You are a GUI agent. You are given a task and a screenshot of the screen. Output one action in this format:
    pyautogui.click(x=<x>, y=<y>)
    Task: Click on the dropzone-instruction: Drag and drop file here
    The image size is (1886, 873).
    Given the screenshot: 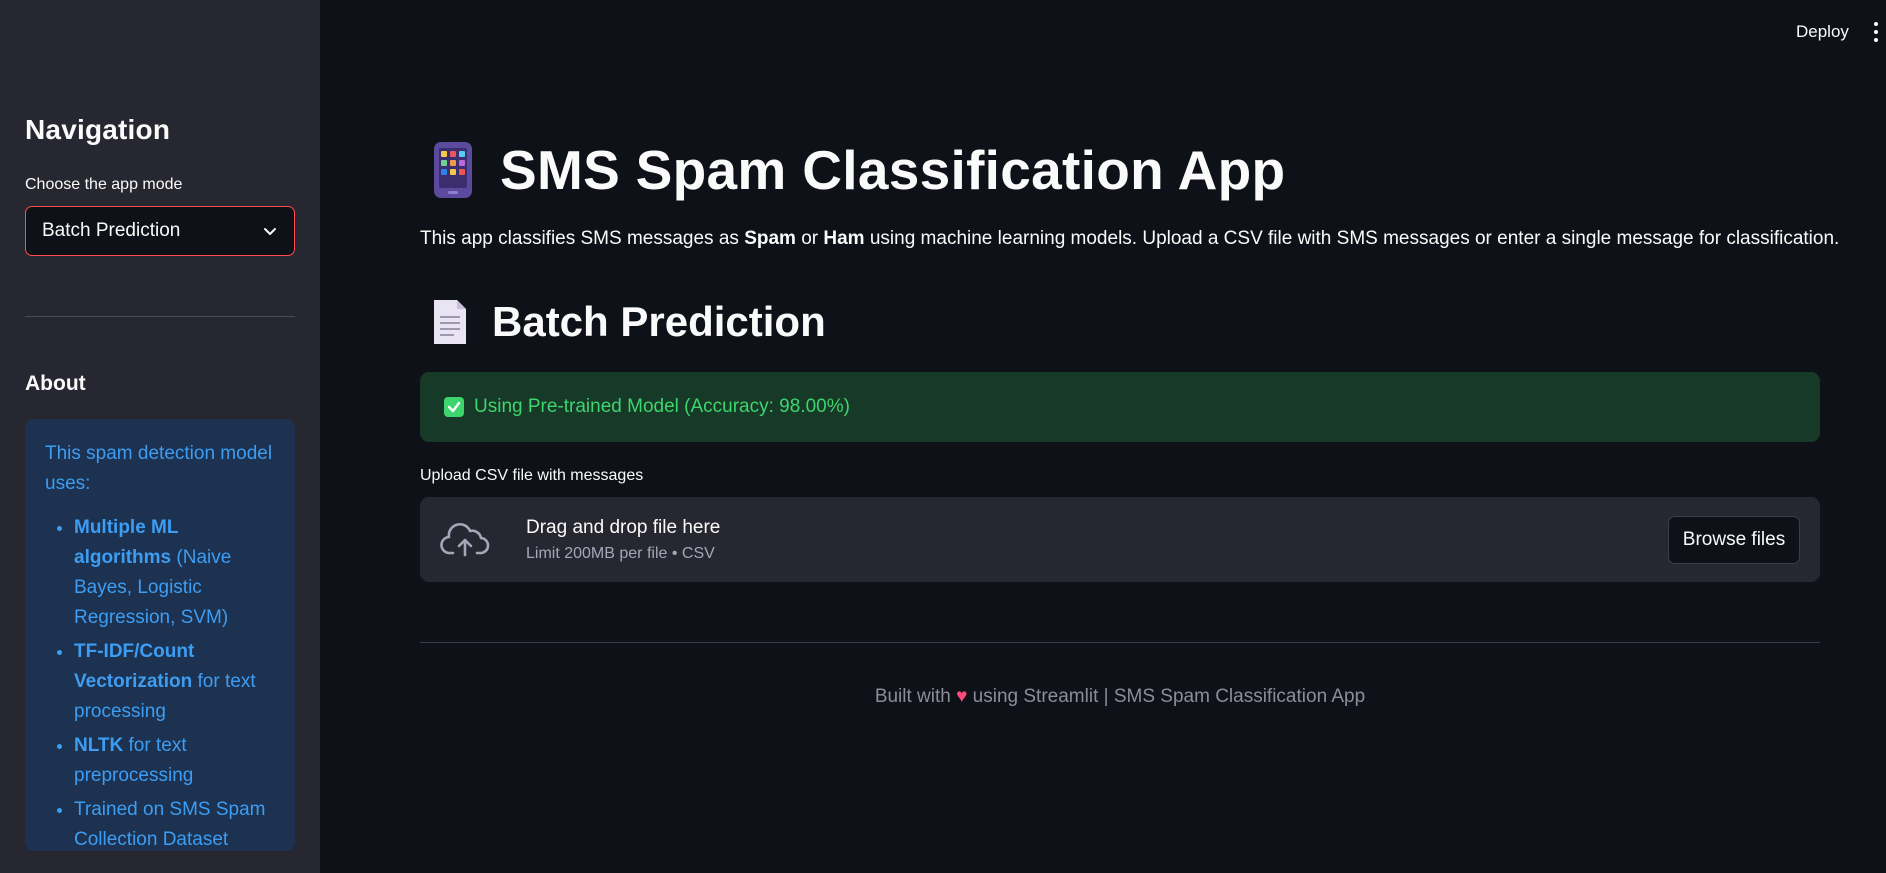 What is the action you would take?
    pyautogui.click(x=623, y=527)
    